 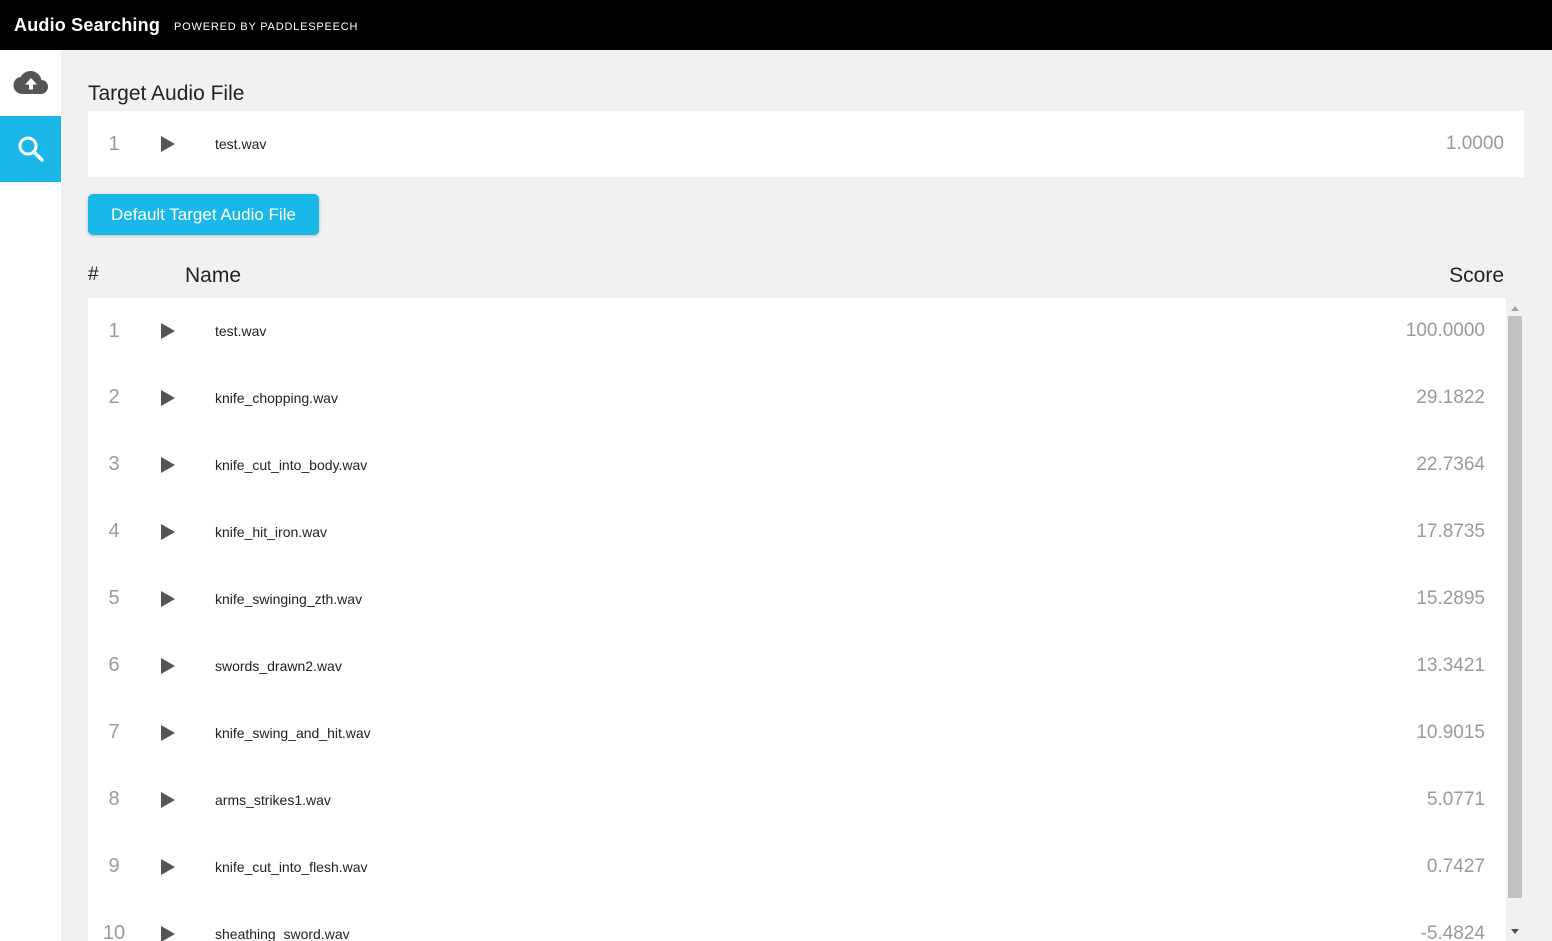 I want to click on score-value: 100.0000, so click(x=1445, y=330).